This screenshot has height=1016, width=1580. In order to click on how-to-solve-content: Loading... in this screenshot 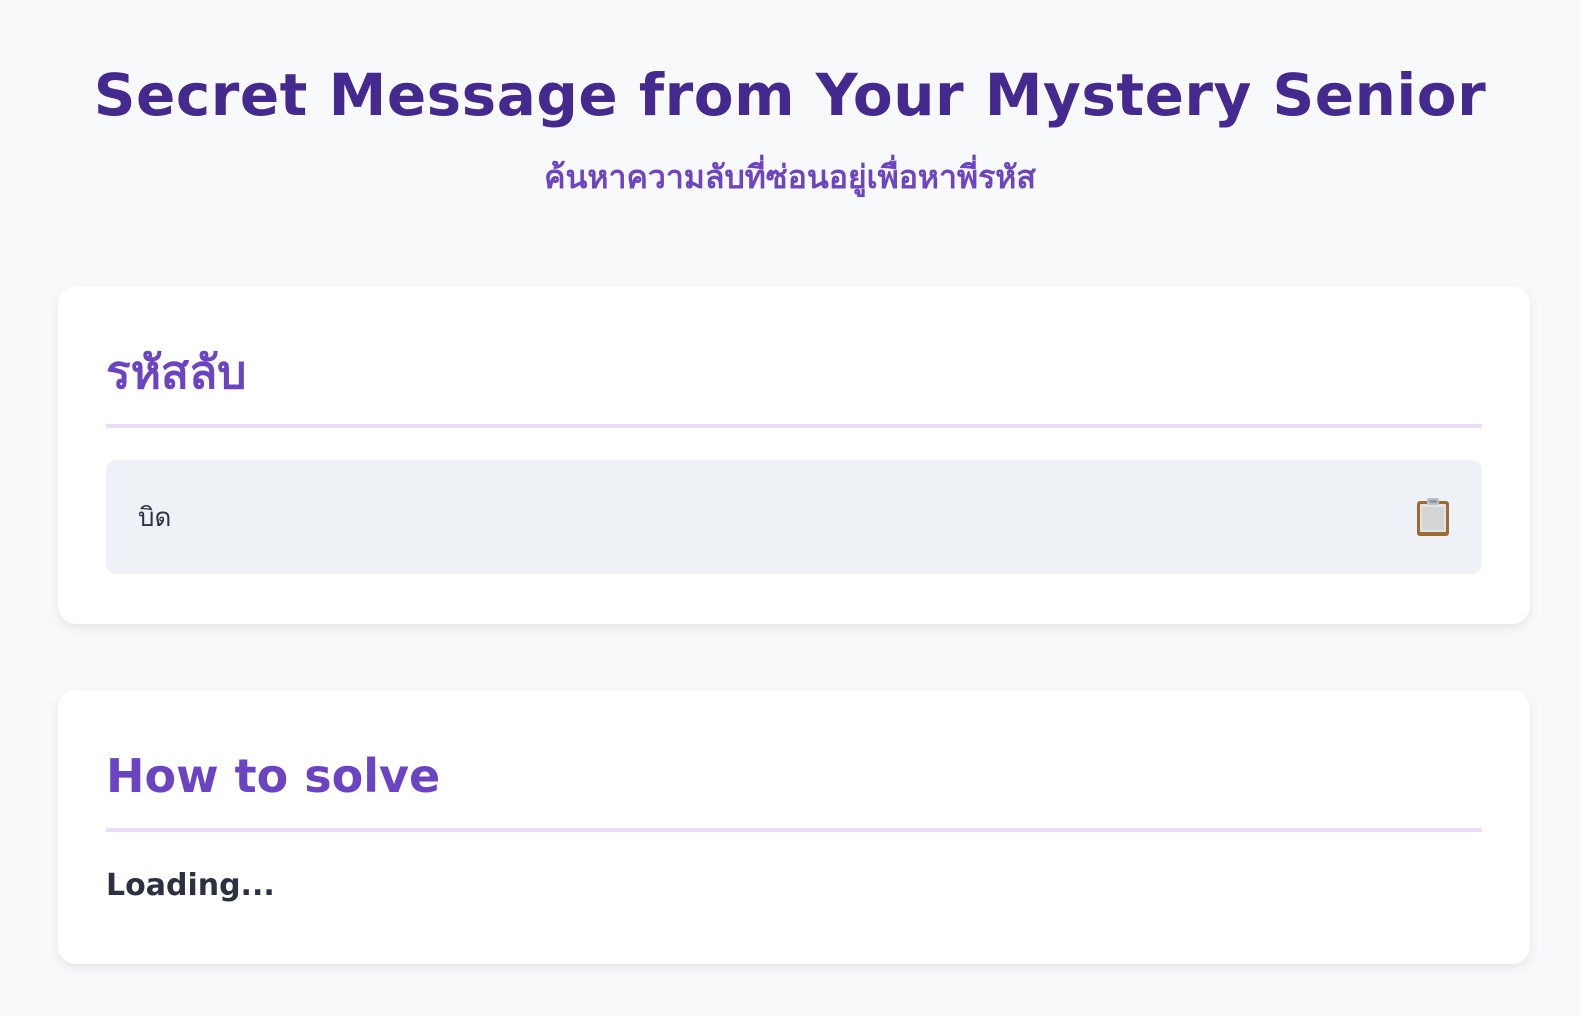, I will do `click(190, 885)`.